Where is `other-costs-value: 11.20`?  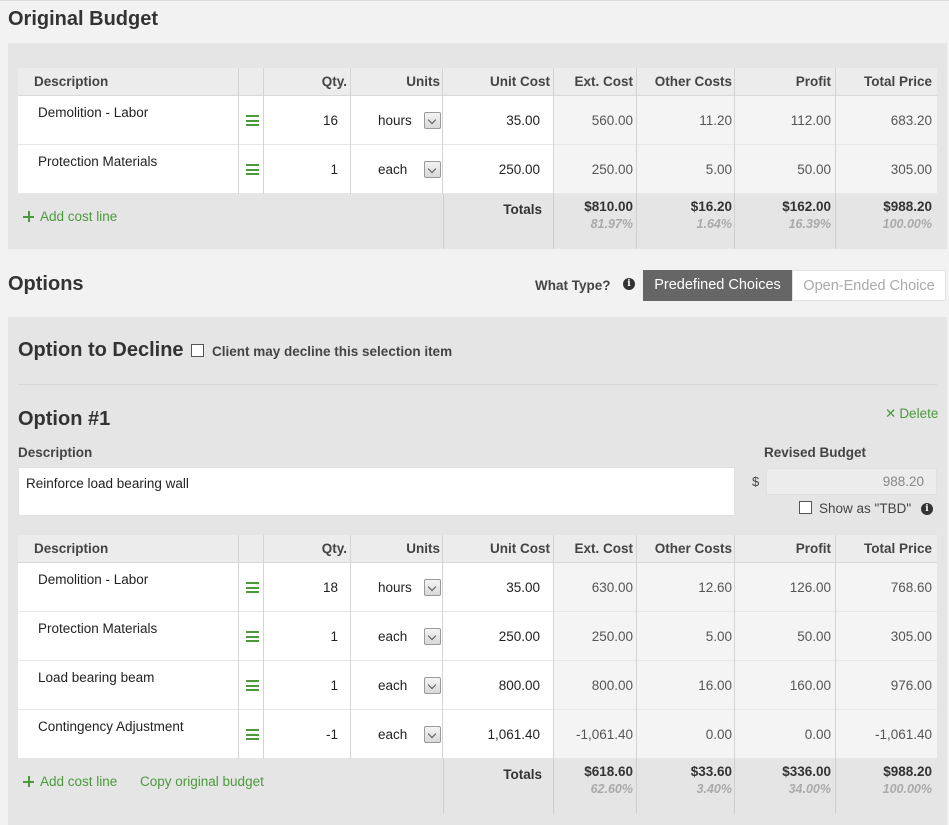 other-costs-value: 11.20 is located at coordinates (715, 120).